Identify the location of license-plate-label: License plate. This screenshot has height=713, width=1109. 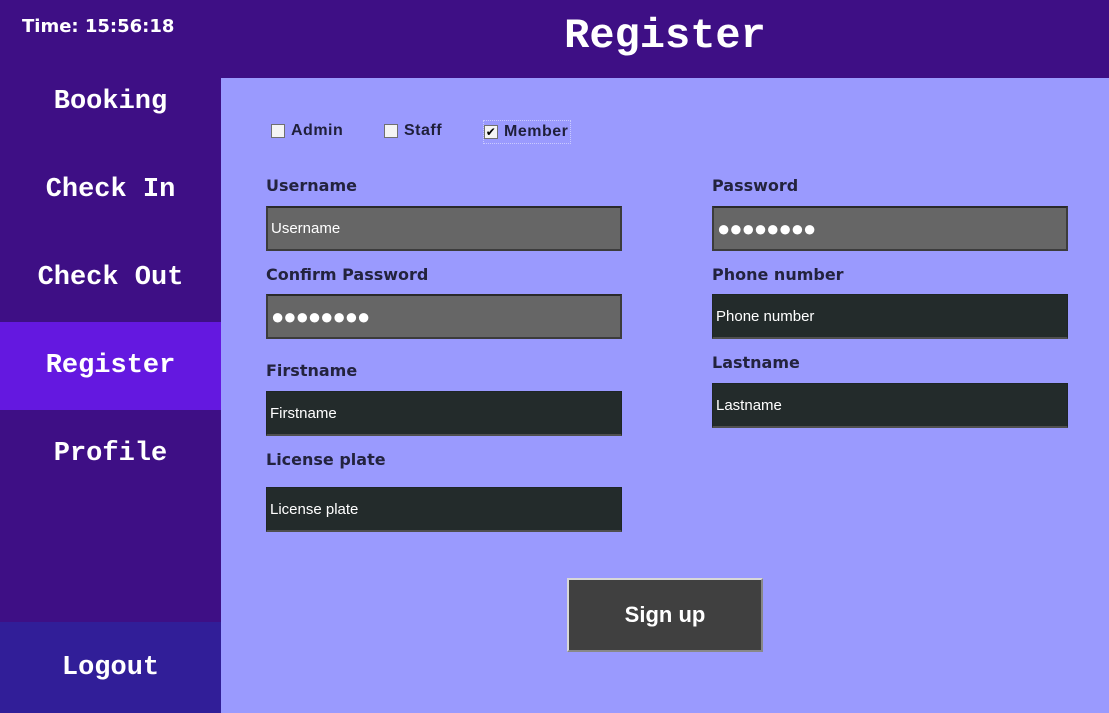
(326, 459).